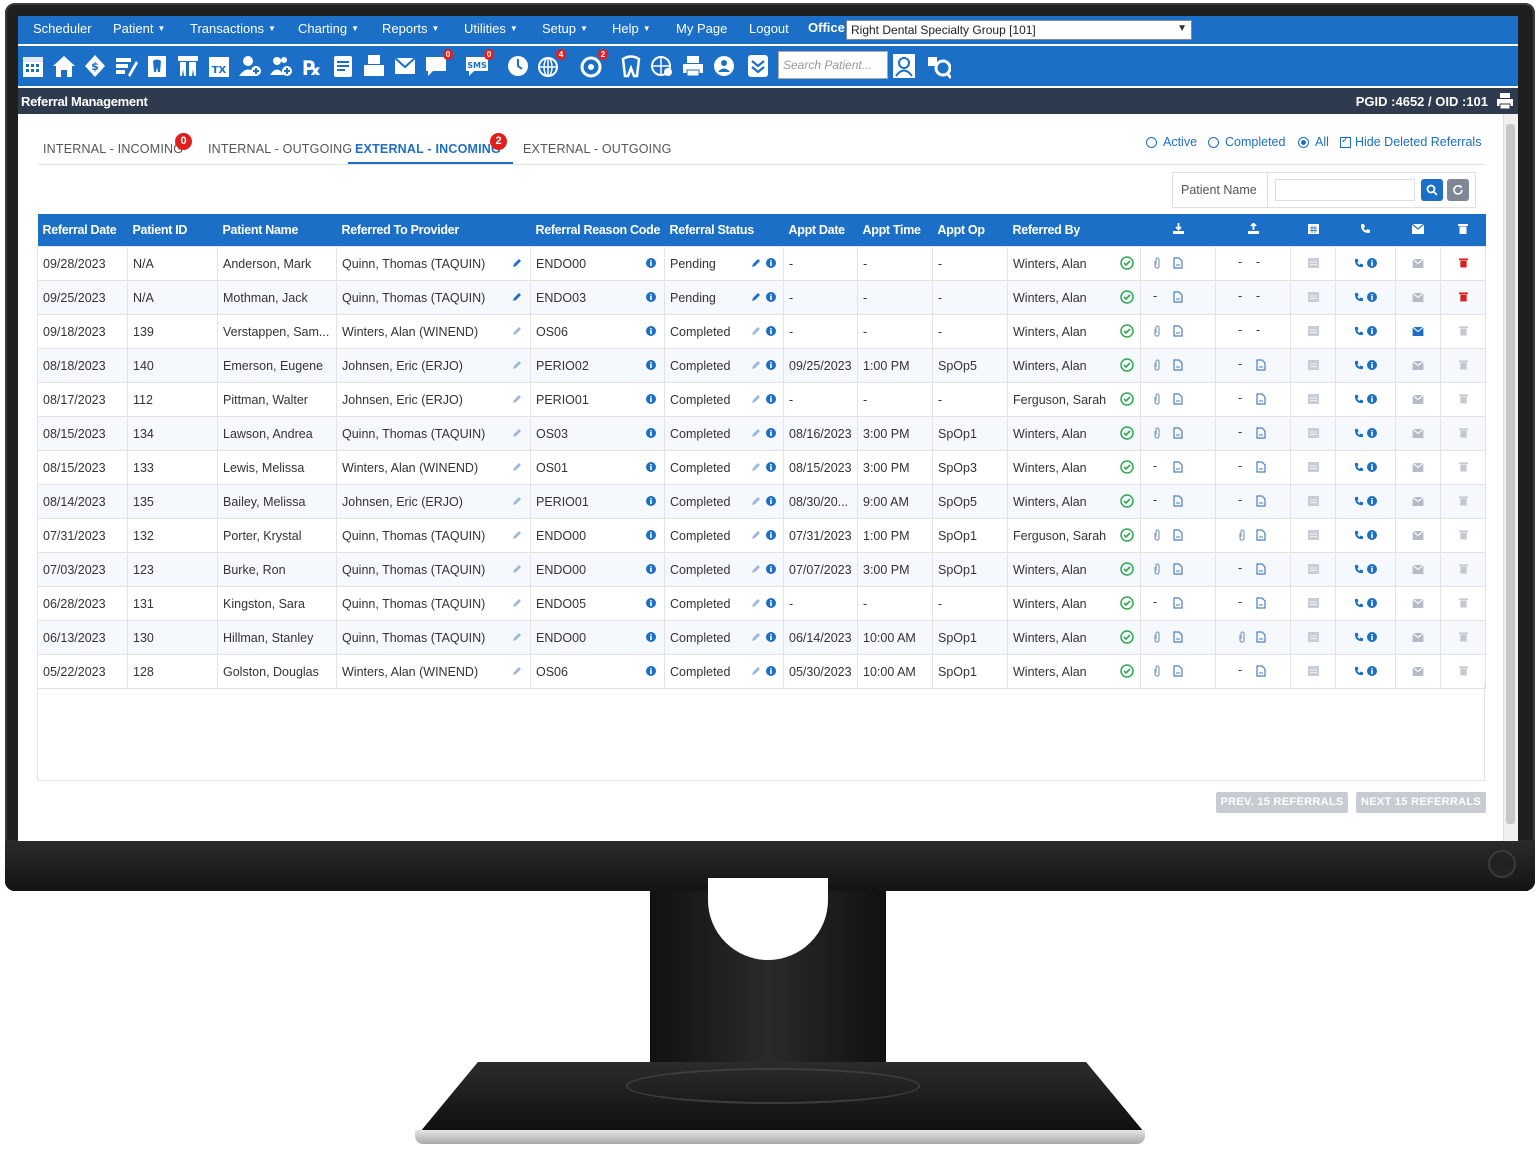  What do you see at coordinates (277, 467) in the screenshot?
I see `patient-name-link: Lewis, Melissa` at bounding box center [277, 467].